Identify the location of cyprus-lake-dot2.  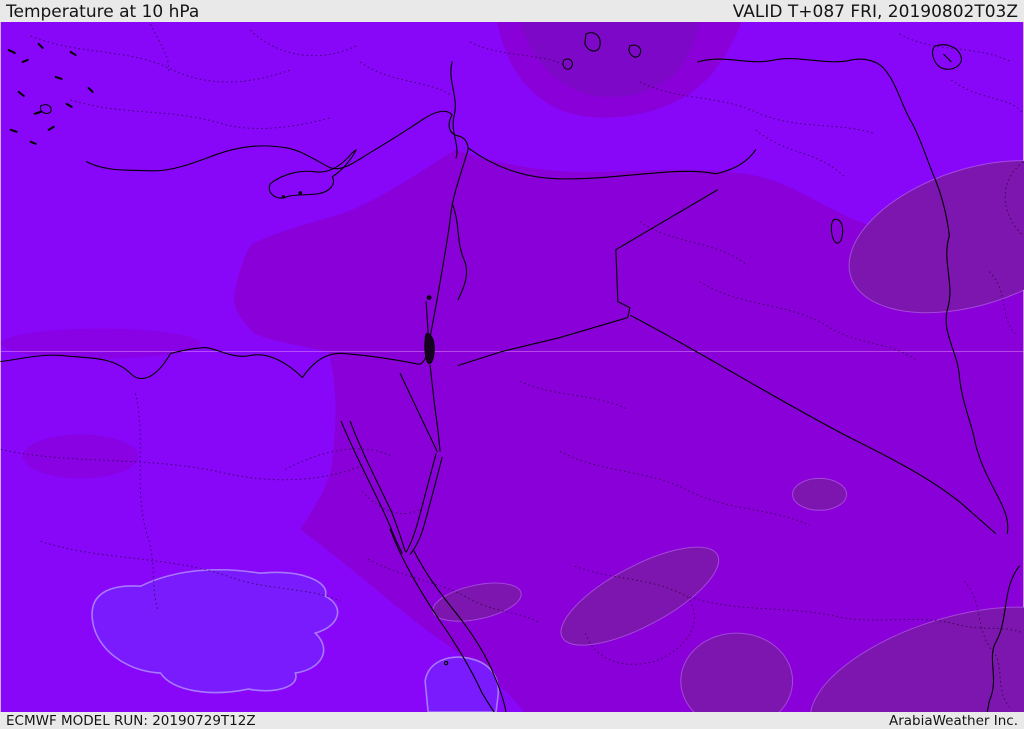
(283, 197).